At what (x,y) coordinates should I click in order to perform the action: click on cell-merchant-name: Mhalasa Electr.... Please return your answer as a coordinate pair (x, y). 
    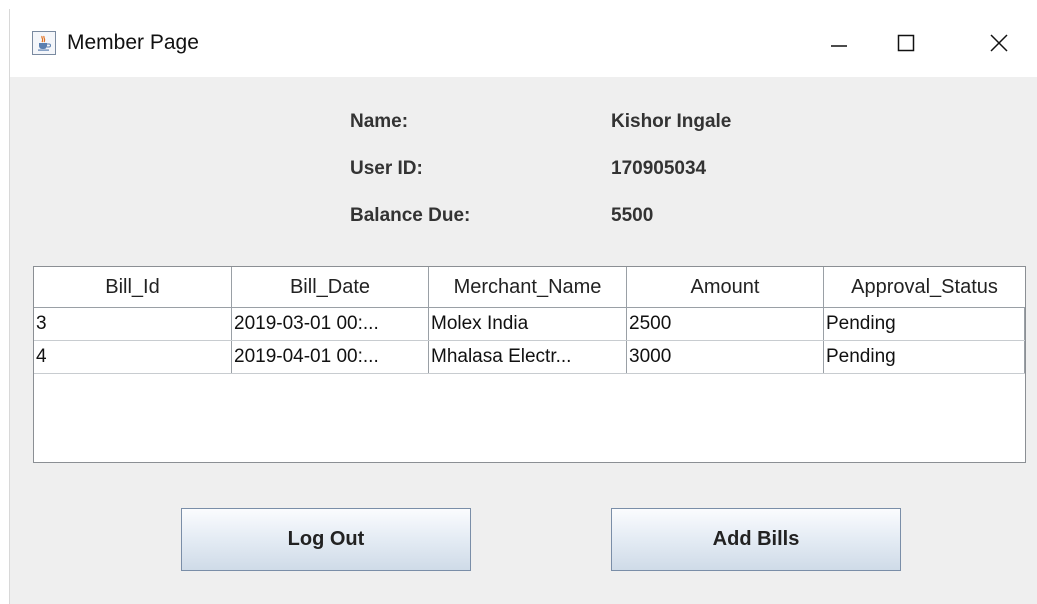
    Looking at the image, I should click on (528, 357).